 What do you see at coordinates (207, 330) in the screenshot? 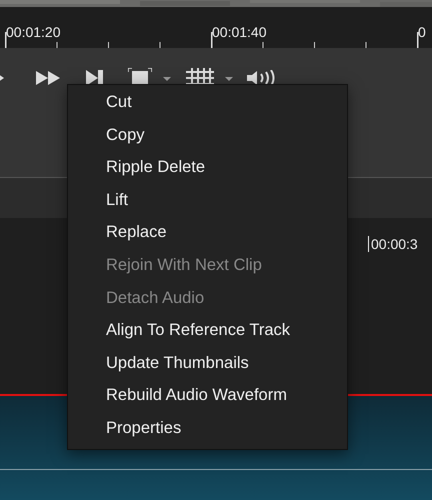
I see `menu-item: Align To Reference Track` at bounding box center [207, 330].